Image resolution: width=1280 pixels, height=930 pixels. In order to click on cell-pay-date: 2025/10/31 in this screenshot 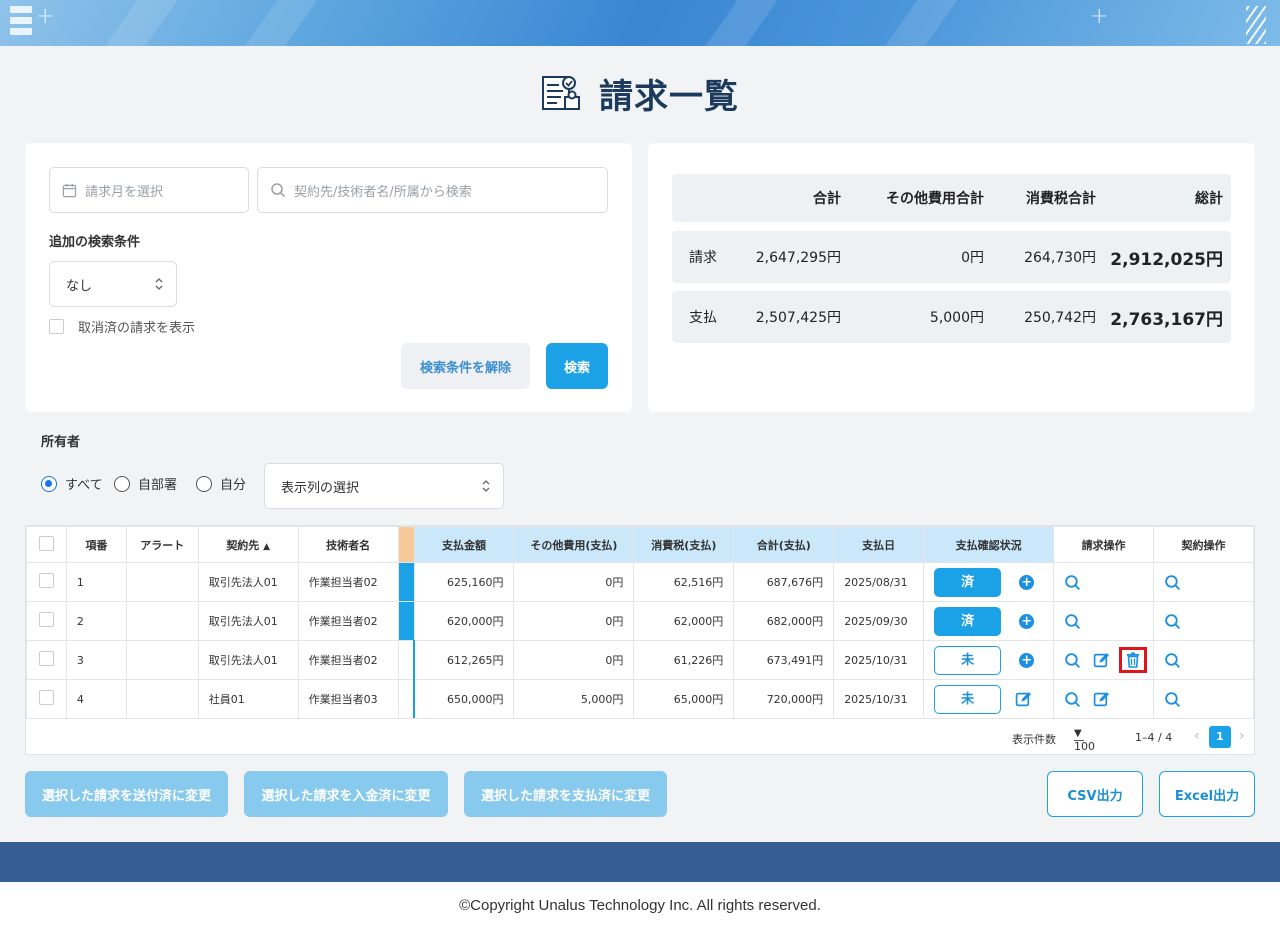, I will do `click(879, 699)`.